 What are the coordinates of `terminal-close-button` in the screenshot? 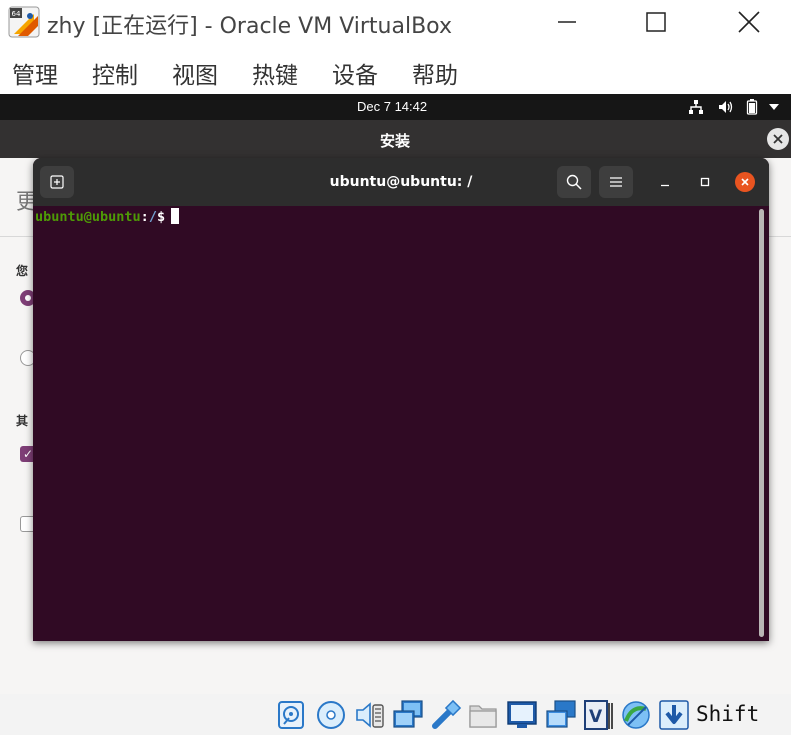 It's located at (745, 182).